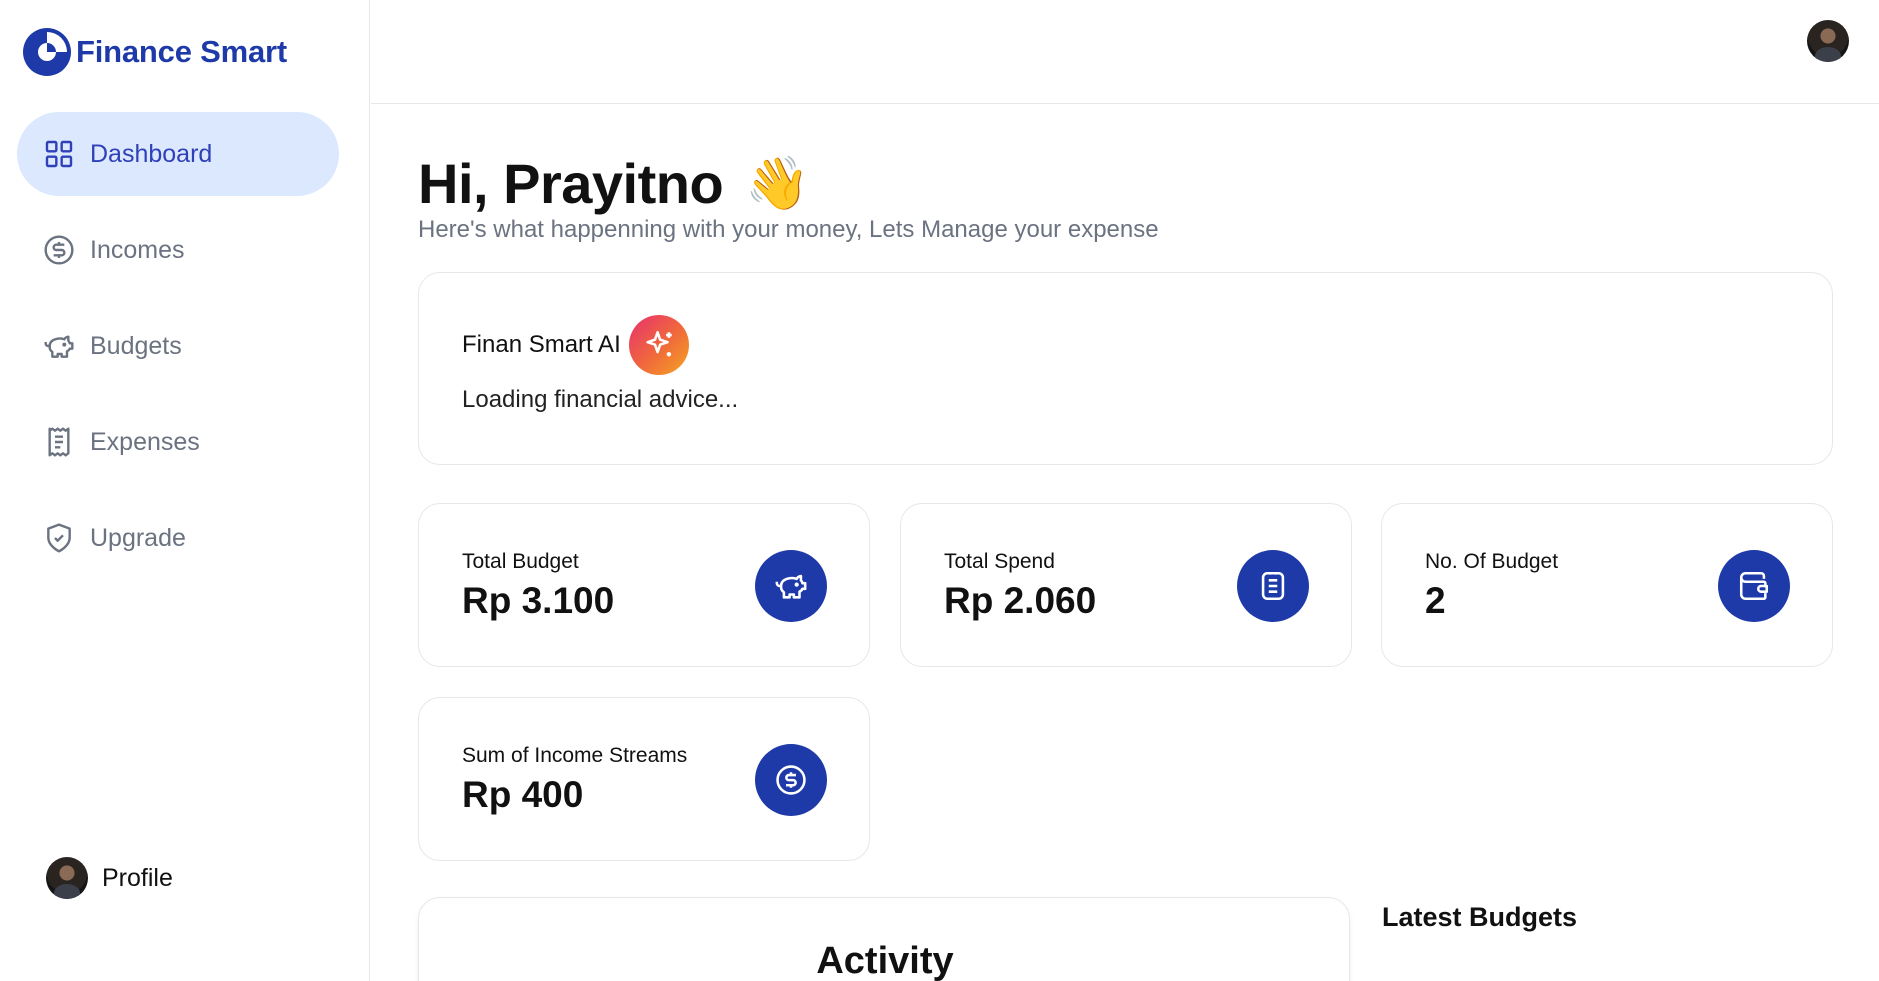 This screenshot has height=981, width=1879. What do you see at coordinates (1435, 600) in the screenshot?
I see `stat-value: 2` at bounding box center [1435, 600].